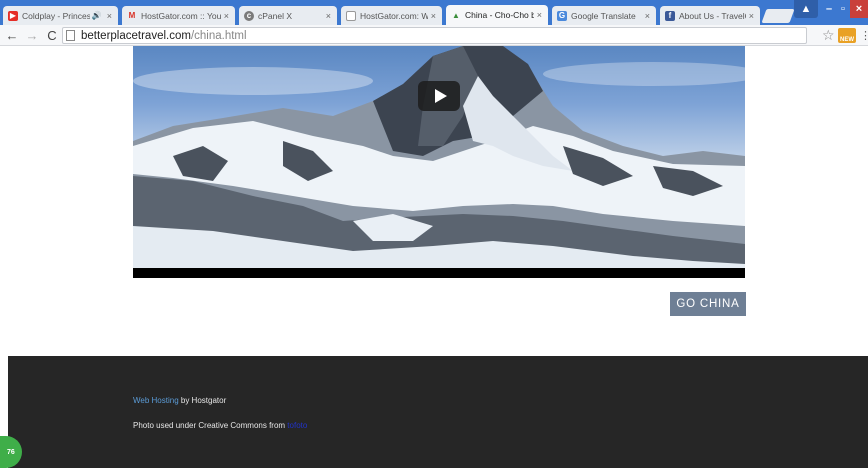 The width and height of the screenshot is (868, 468). I want to click on bookmark-star-icon: ☆, so click(828, 35).